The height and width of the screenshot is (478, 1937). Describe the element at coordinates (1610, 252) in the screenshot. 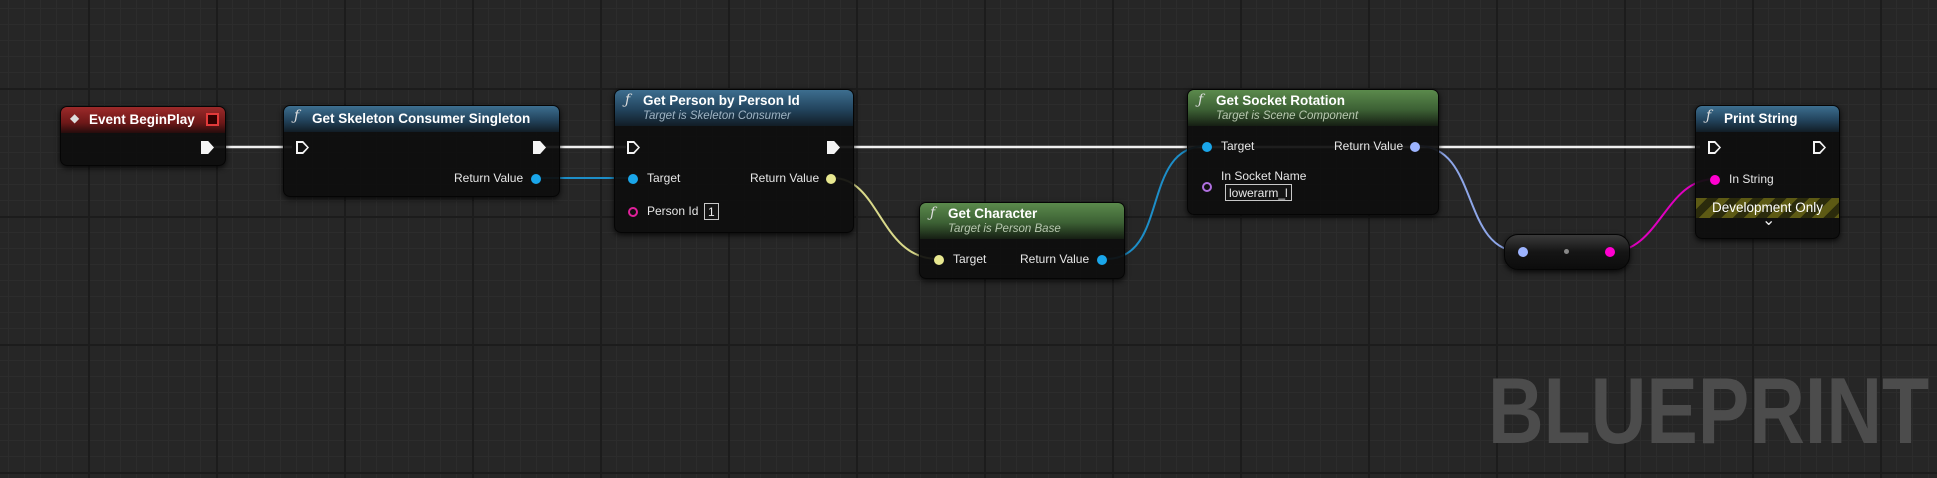

I see `string-out-pin` at that location.